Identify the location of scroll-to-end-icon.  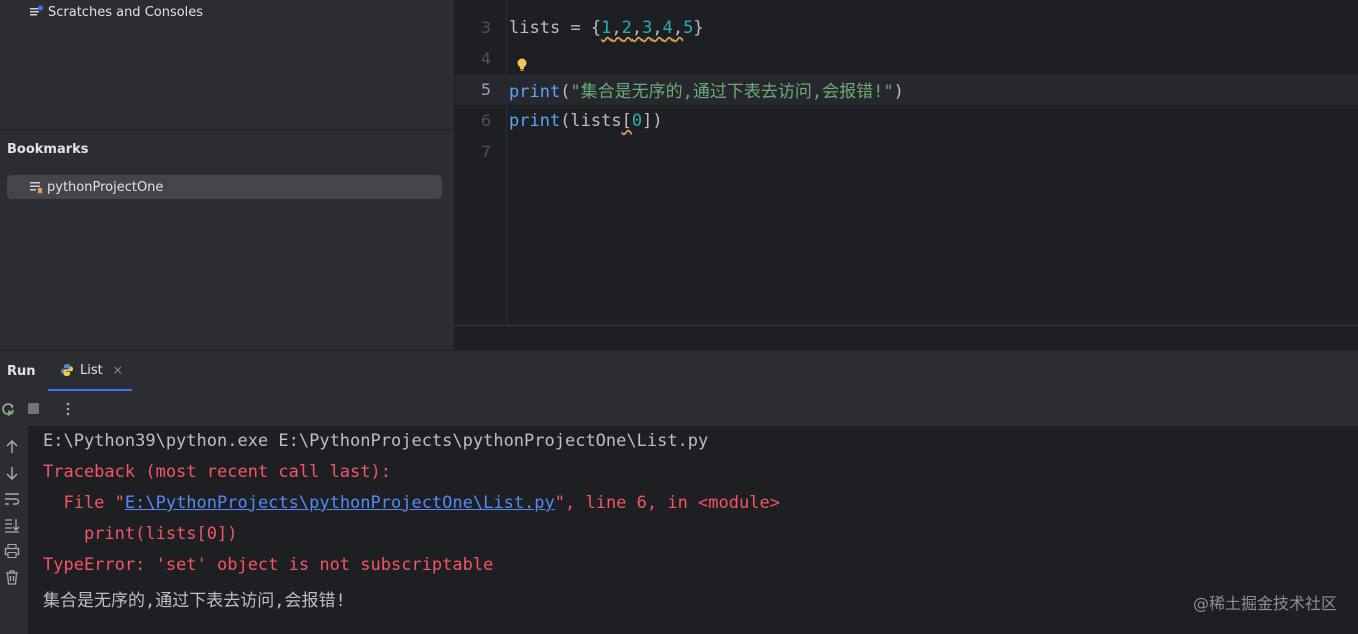
(12, 525).